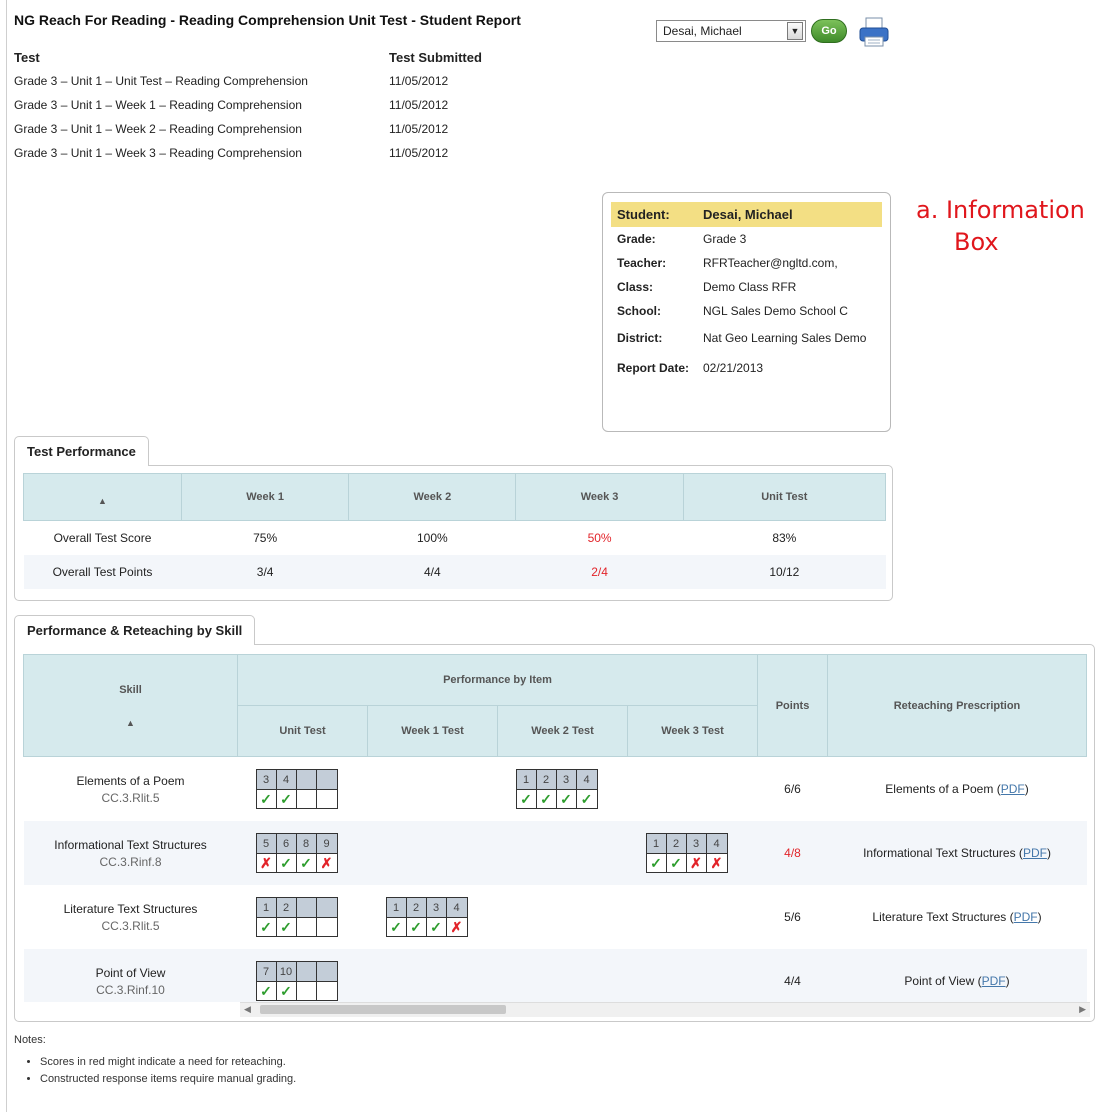  I want to click on item-number: 5, so click(266, 844).